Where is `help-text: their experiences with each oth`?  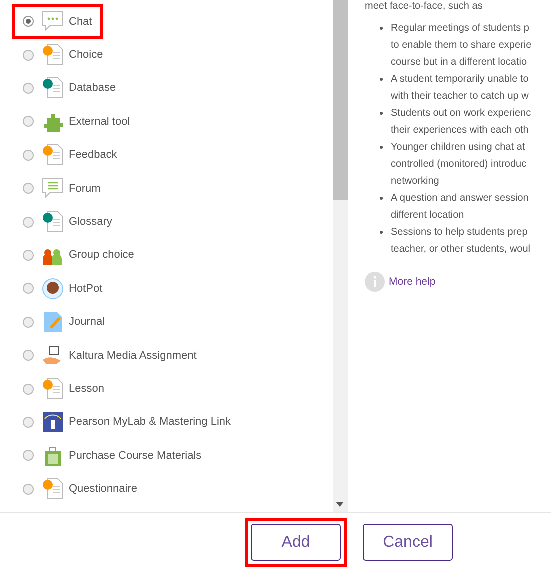 help-text: their experiences with each oth is located at coordinates (460, 131).